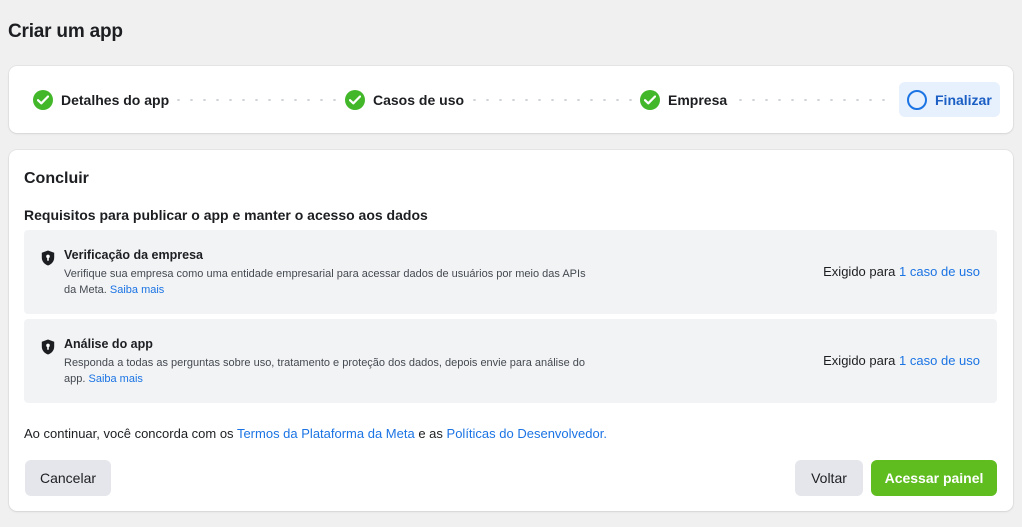 Image resolution: width=1022 pixels, height=527 pixels. I want to click on step-finish: Finalizar, so click(949, 99).